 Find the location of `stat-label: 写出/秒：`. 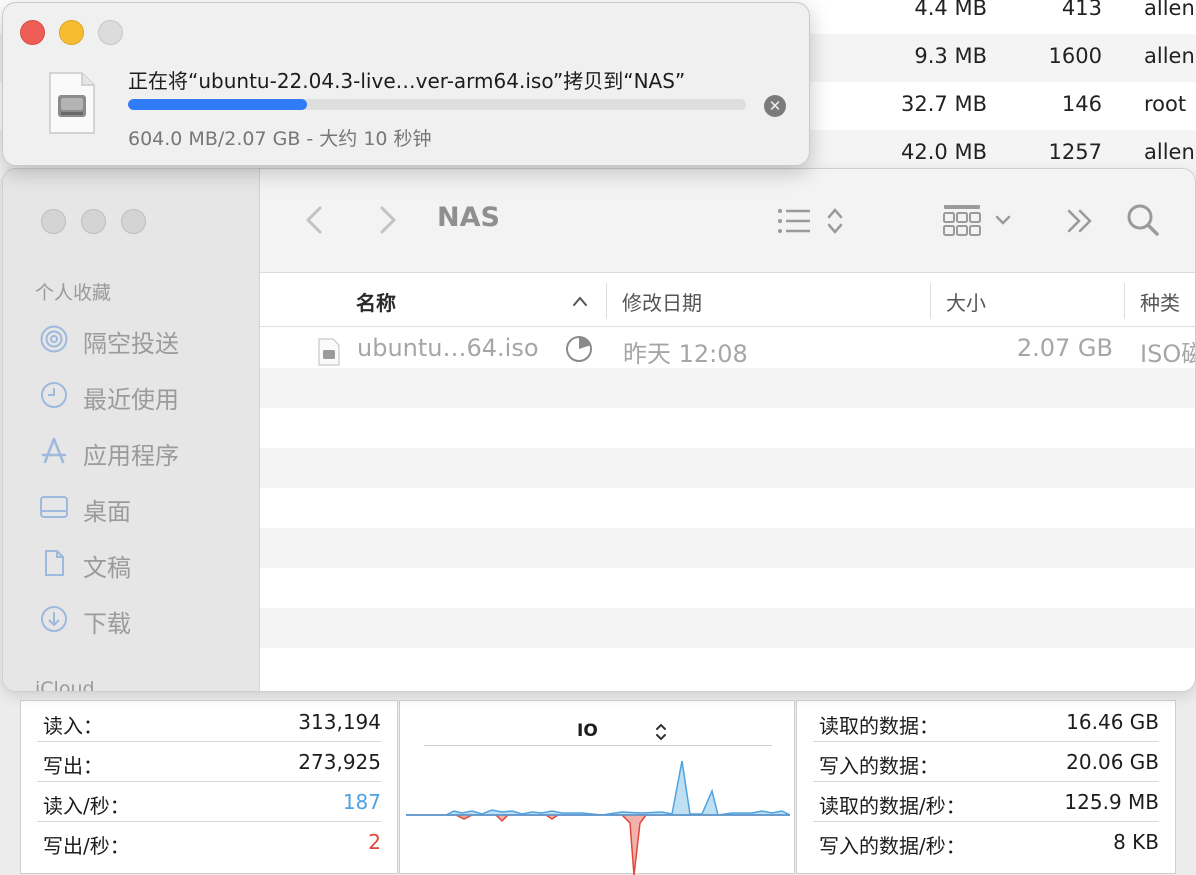

stat-label: 写出/秒： is located at coordinates (86, 846).